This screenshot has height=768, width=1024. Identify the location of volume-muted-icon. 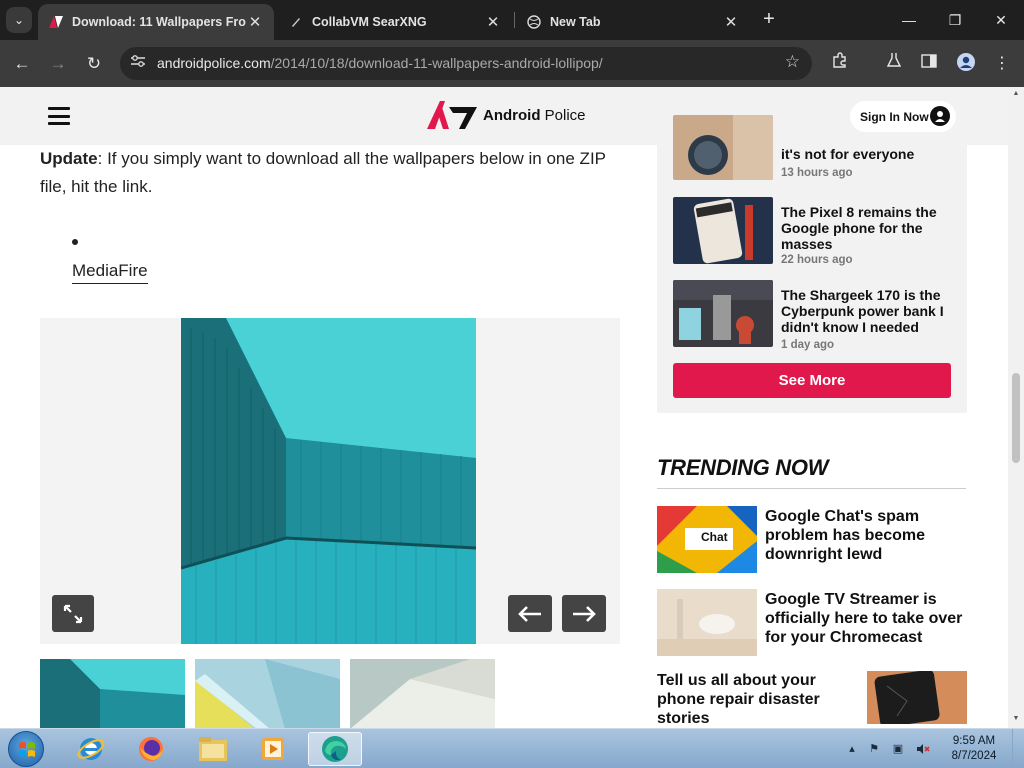
(923, 749).